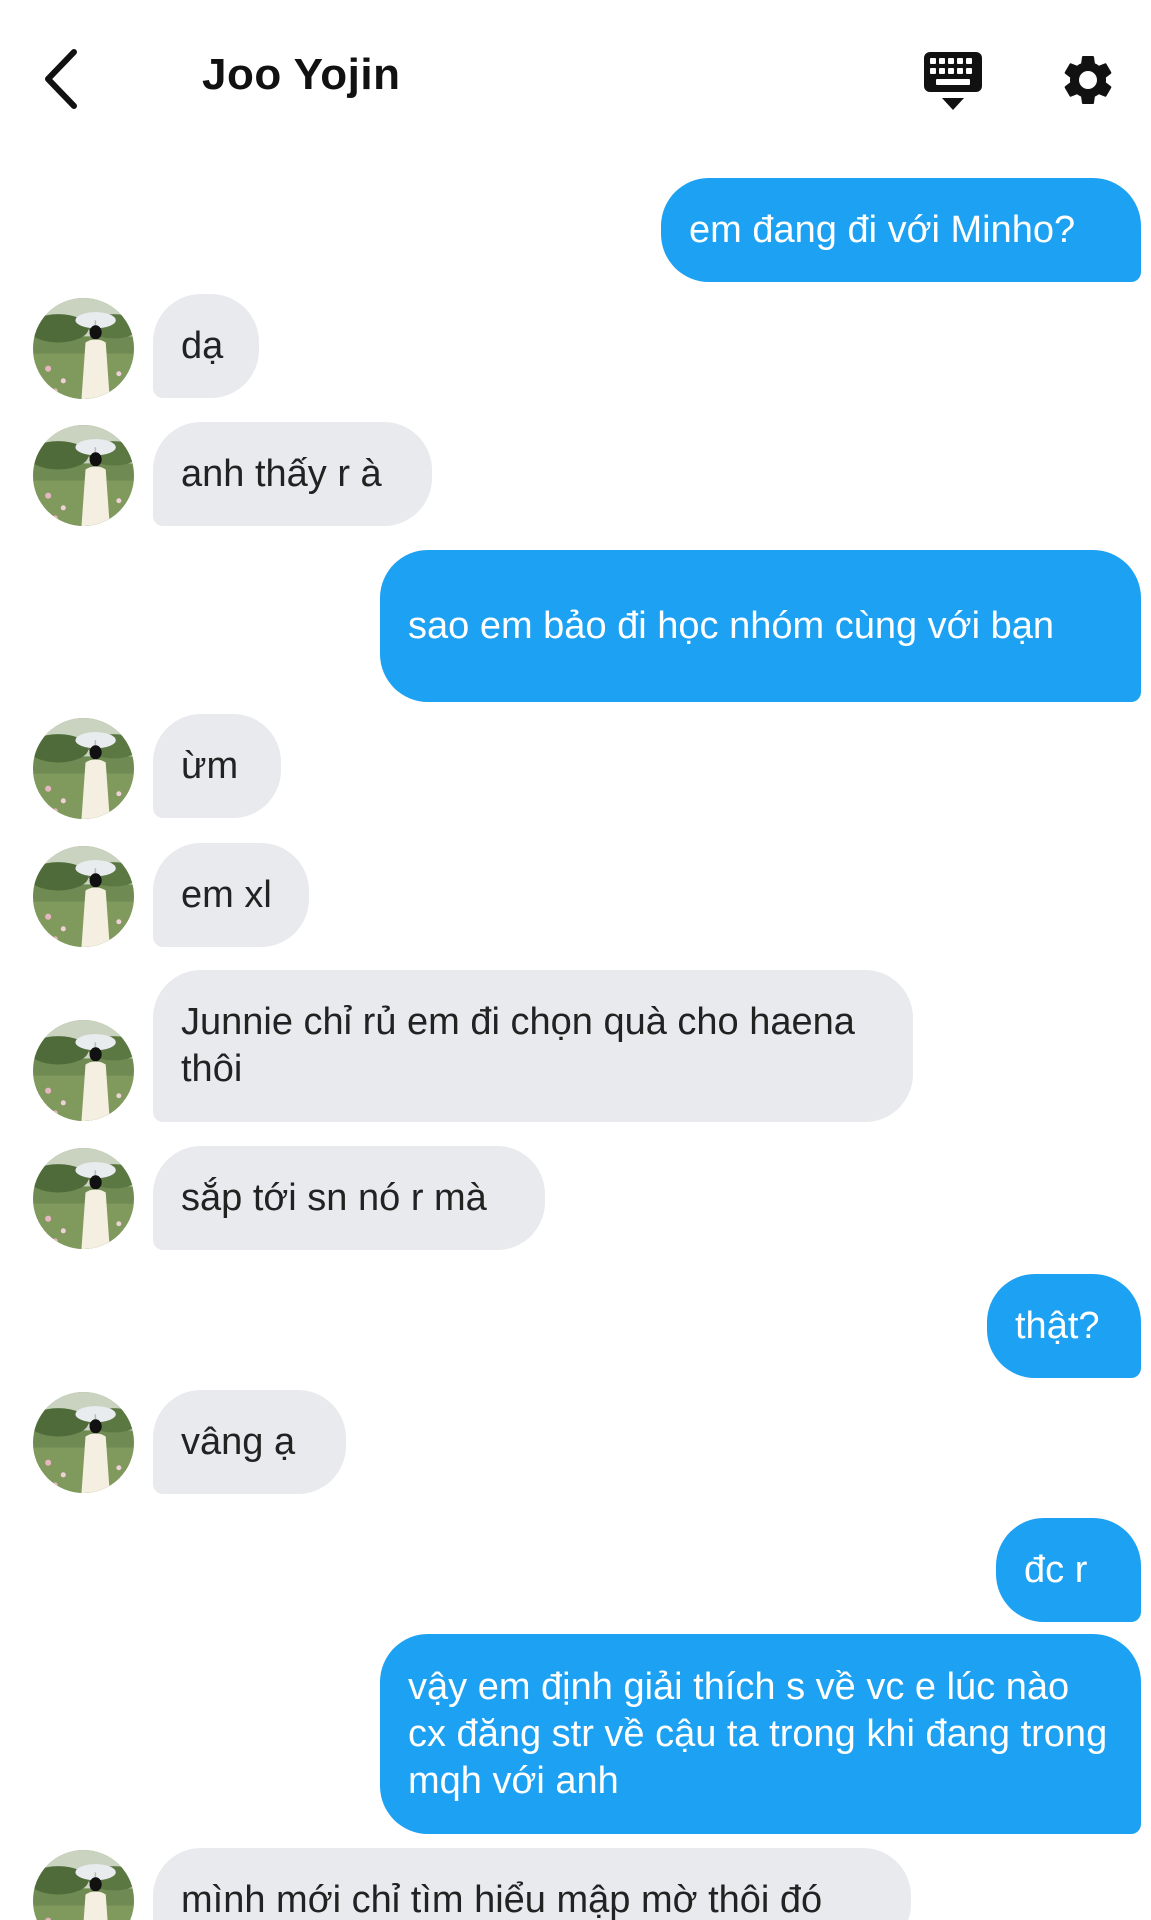 The height and width of the screenshot is (1920, 1151). I want to click on message-text: em xl, so click(226, 894).